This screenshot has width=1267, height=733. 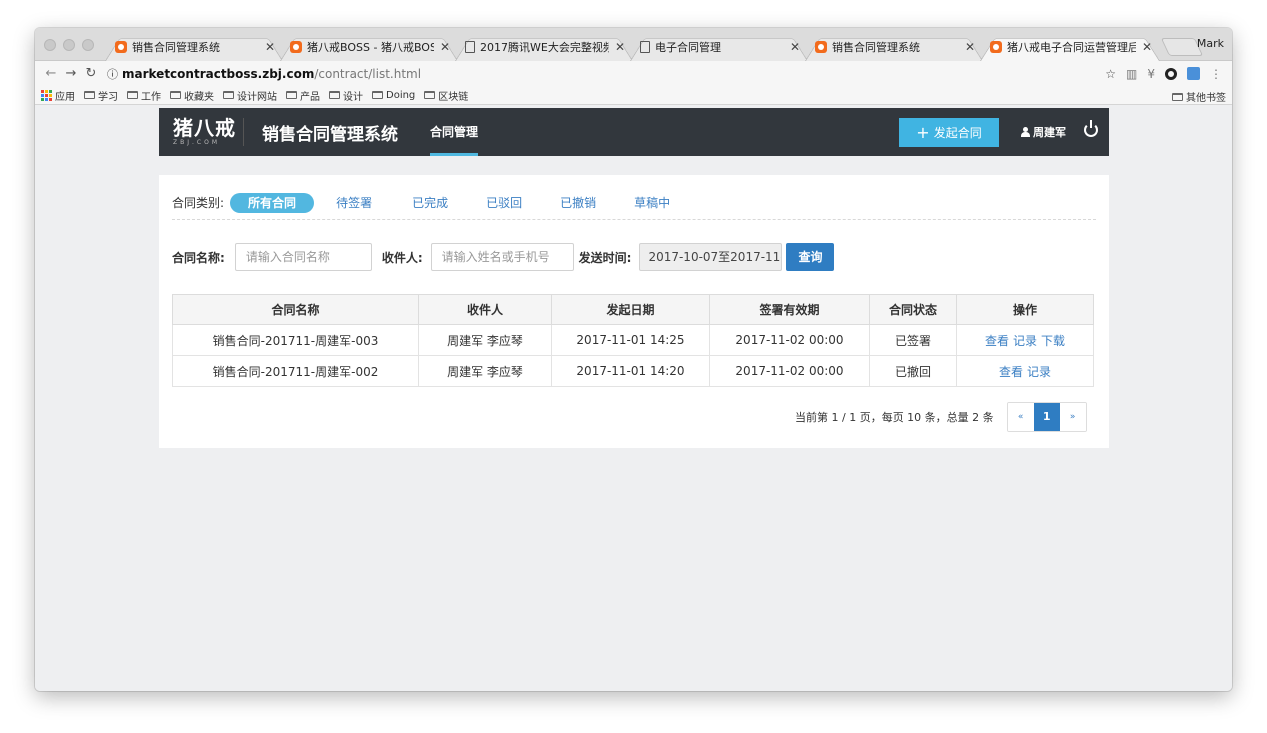 What do you see at coordinates (1171, 73) in the screenshot?
I see `opera-extension-icon` at bounding box center [1171, 73].